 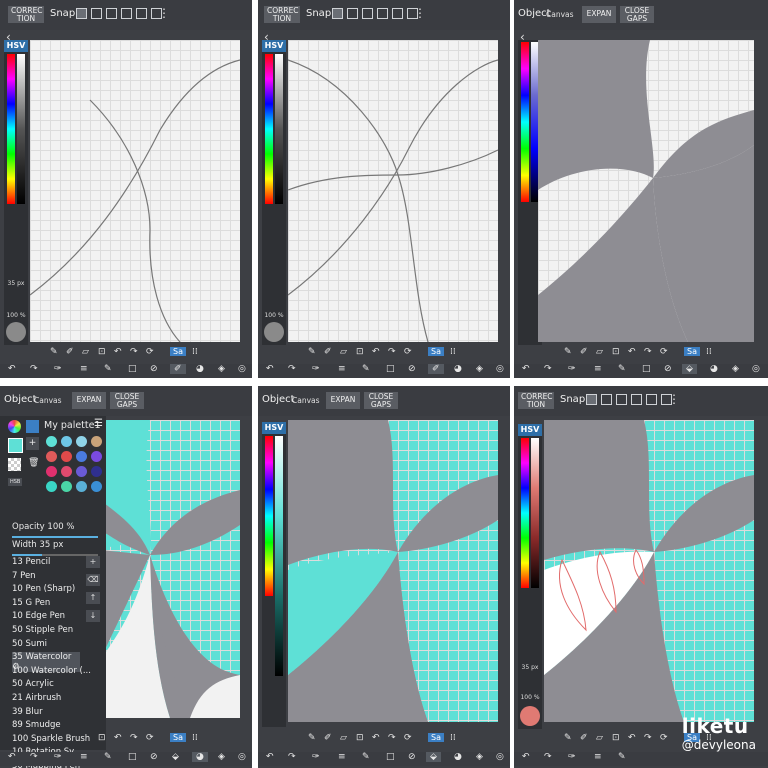 I want to click on add-brush-button: +, so click(x=93, y=562).